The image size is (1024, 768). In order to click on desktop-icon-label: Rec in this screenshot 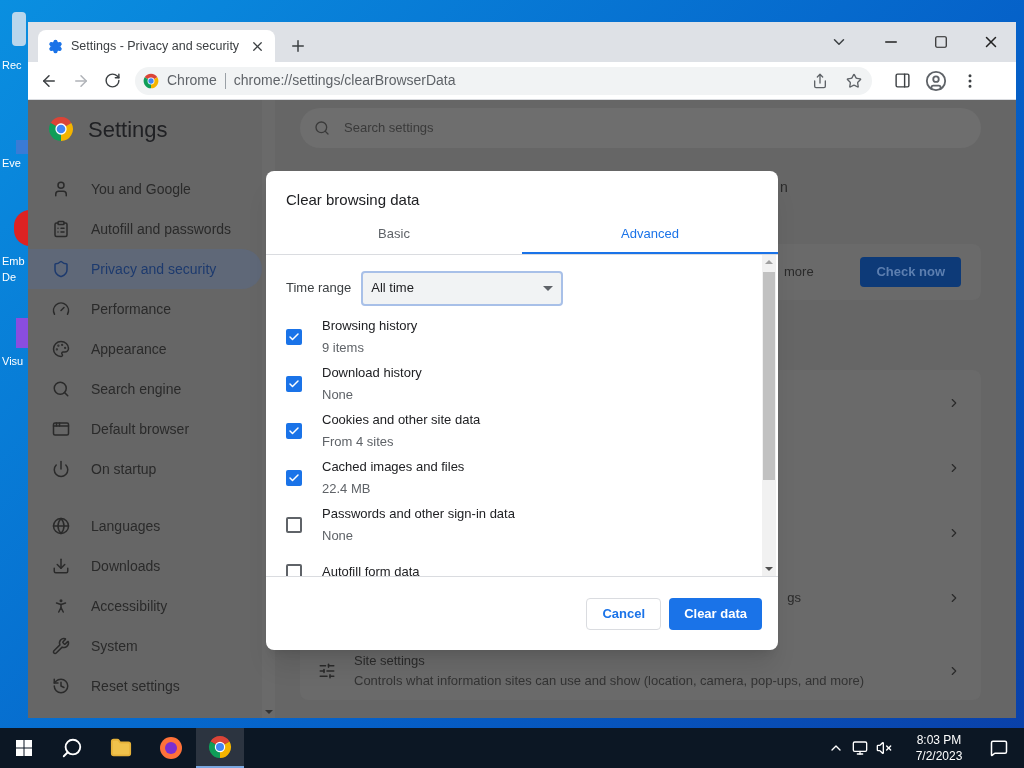, I will do `click(12, 65)`.